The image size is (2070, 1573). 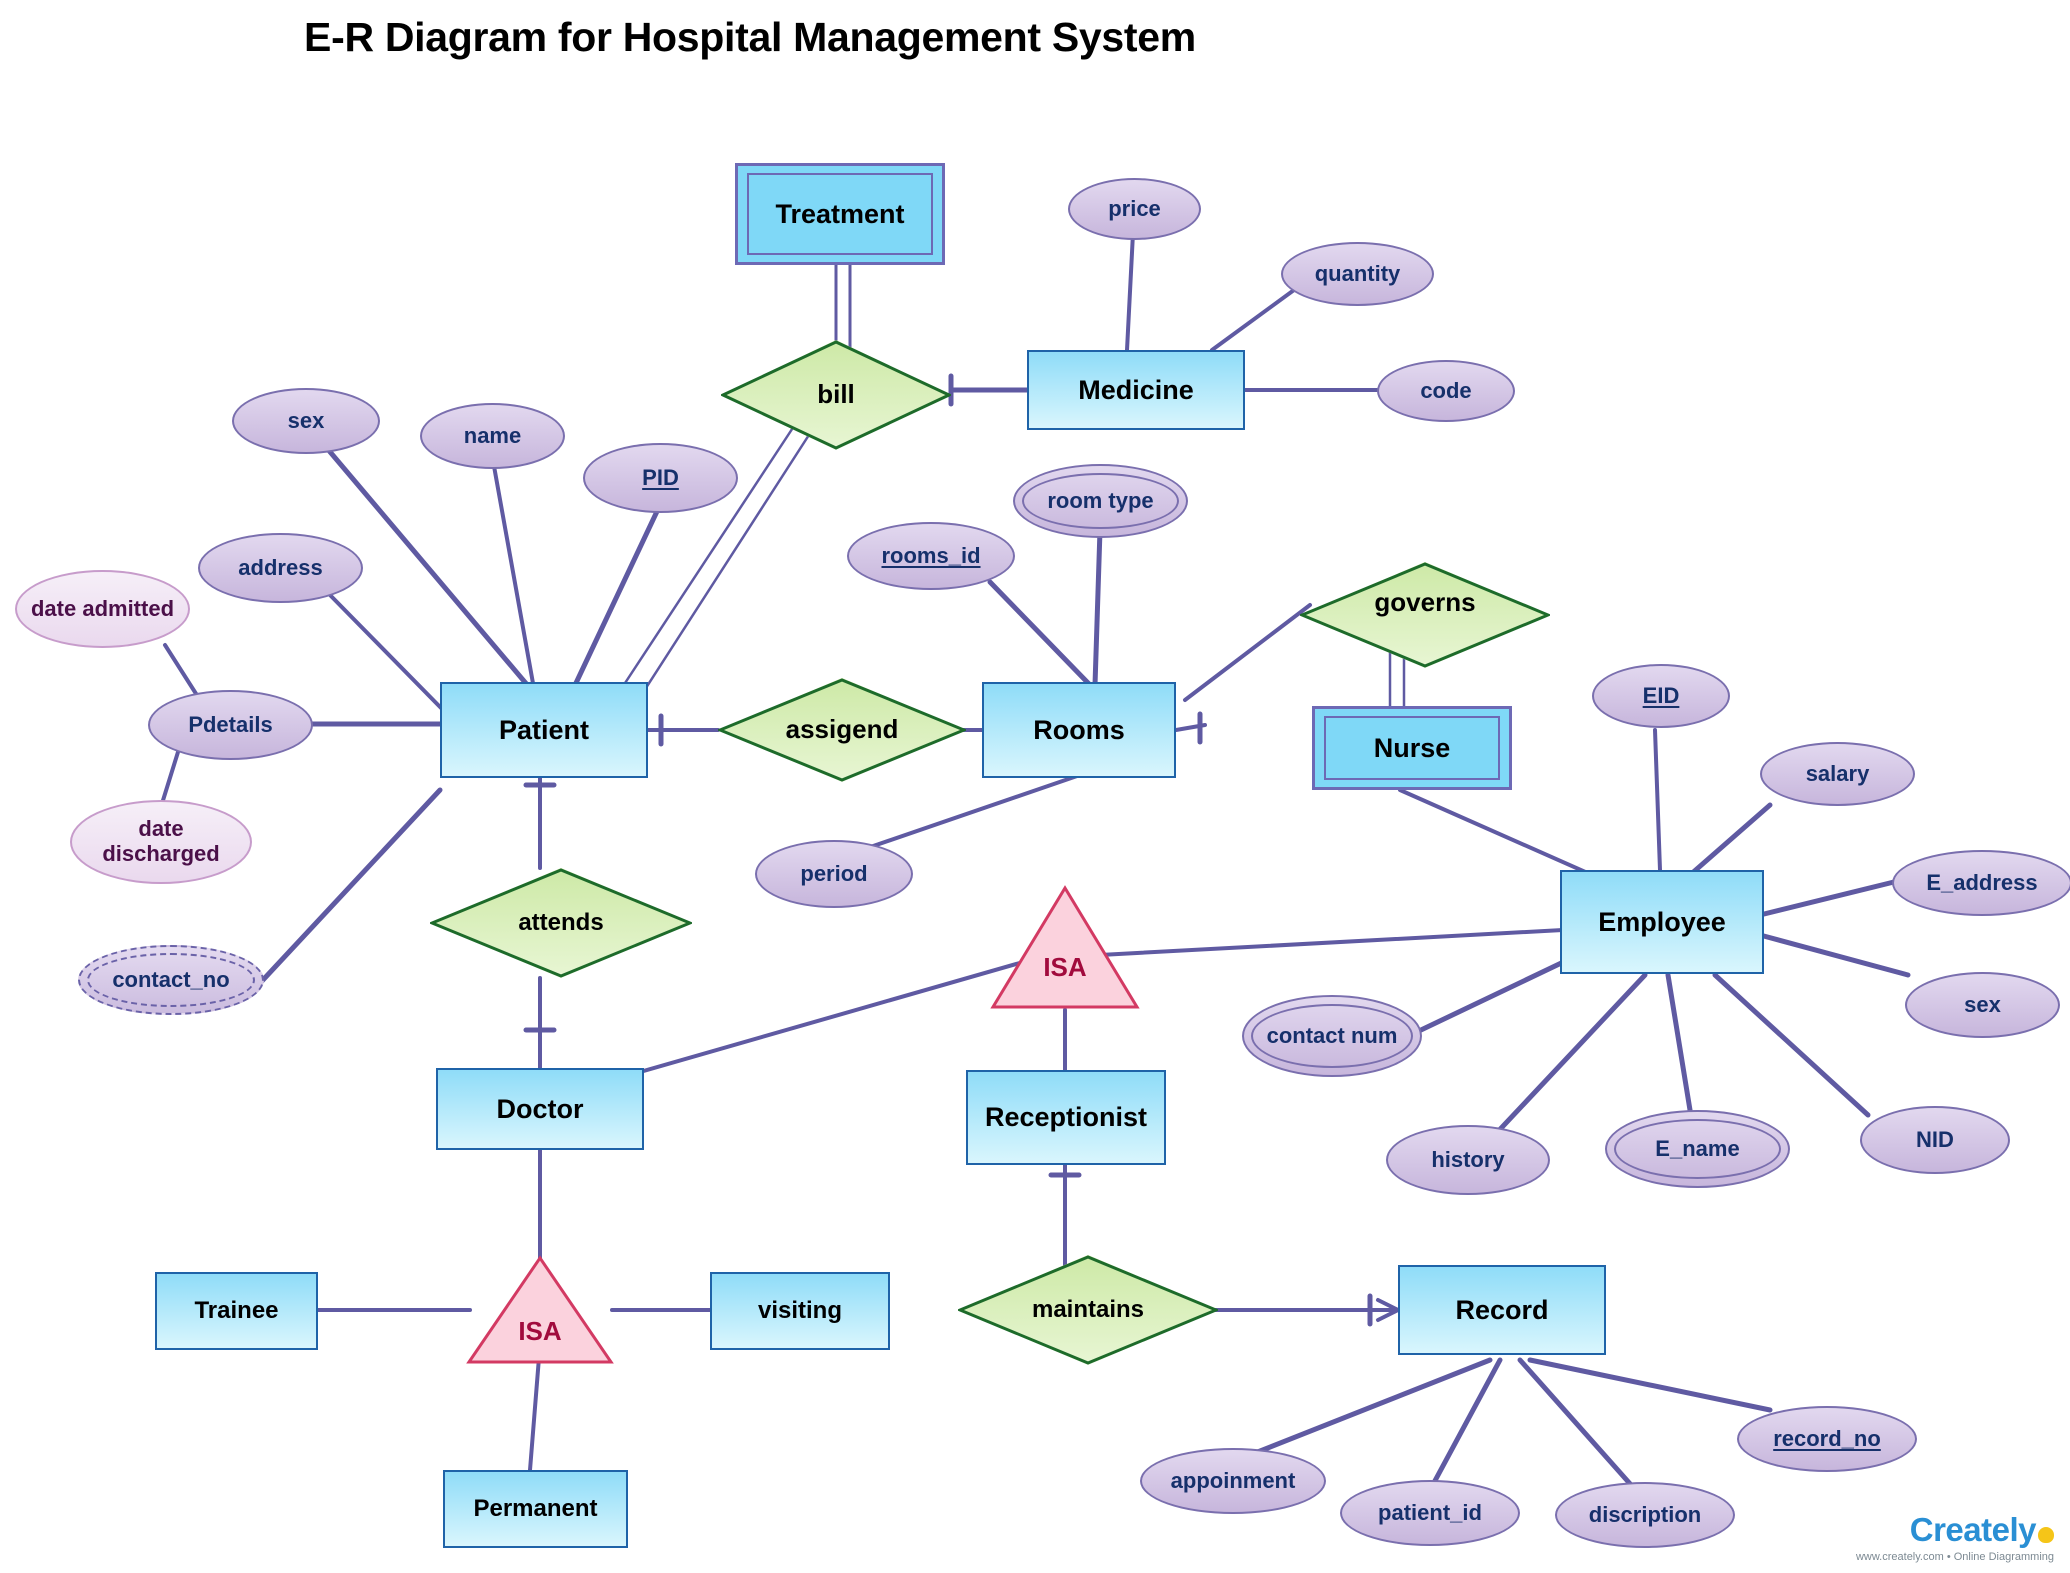 I want to click on entity-patient-label: Patient, so click(x=544, y=729).